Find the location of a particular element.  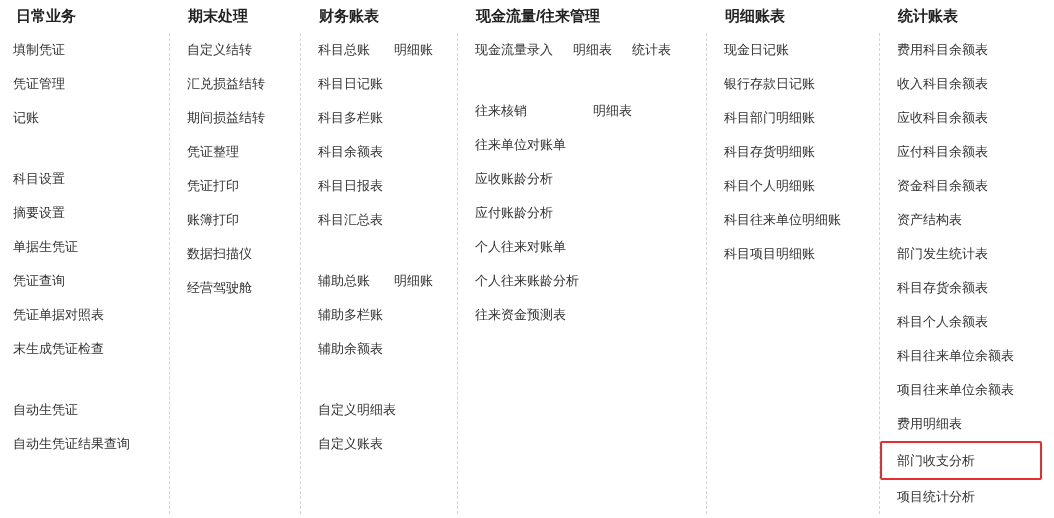

menu-link: 收入科目余额表 is located at coordinates (942, 84).